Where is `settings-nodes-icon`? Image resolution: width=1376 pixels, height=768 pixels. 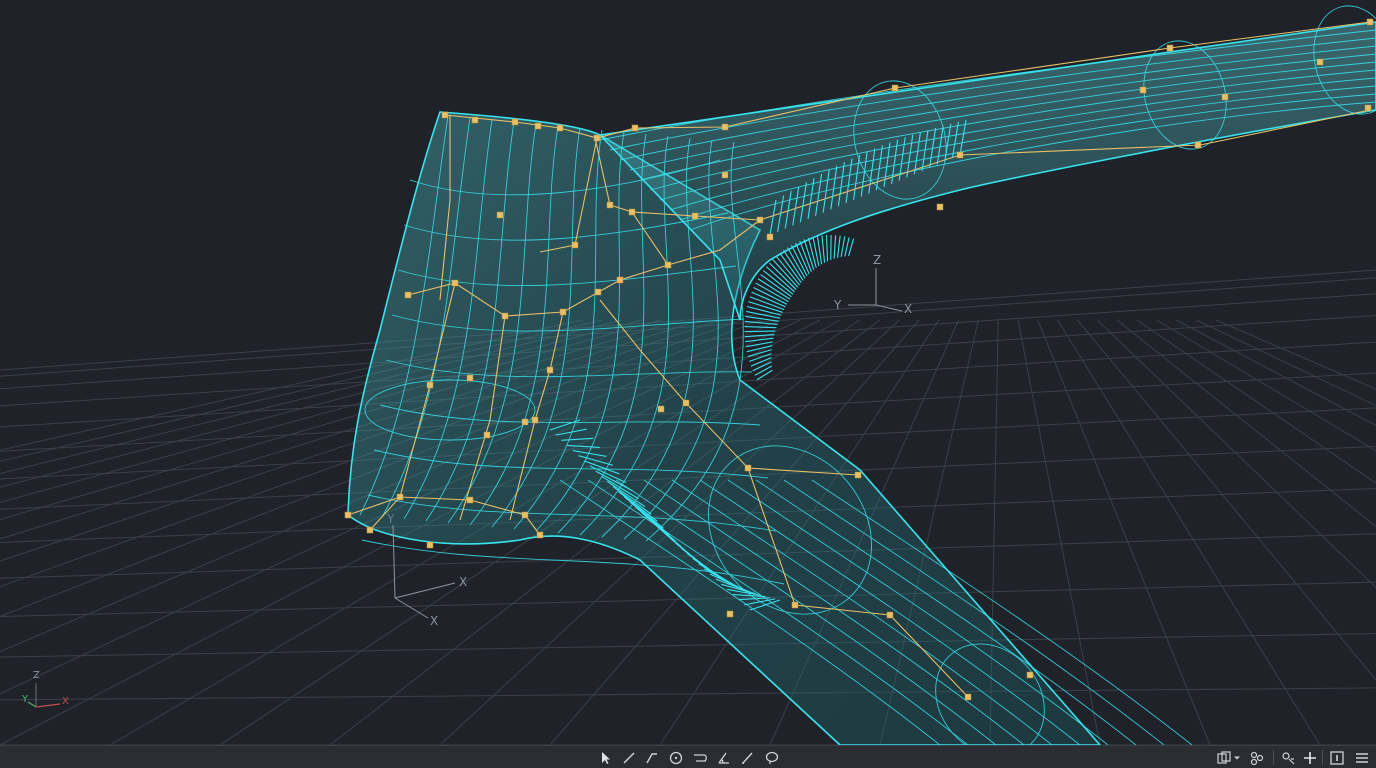
settings-nodes-icon is located at coordinates (1257, 758).